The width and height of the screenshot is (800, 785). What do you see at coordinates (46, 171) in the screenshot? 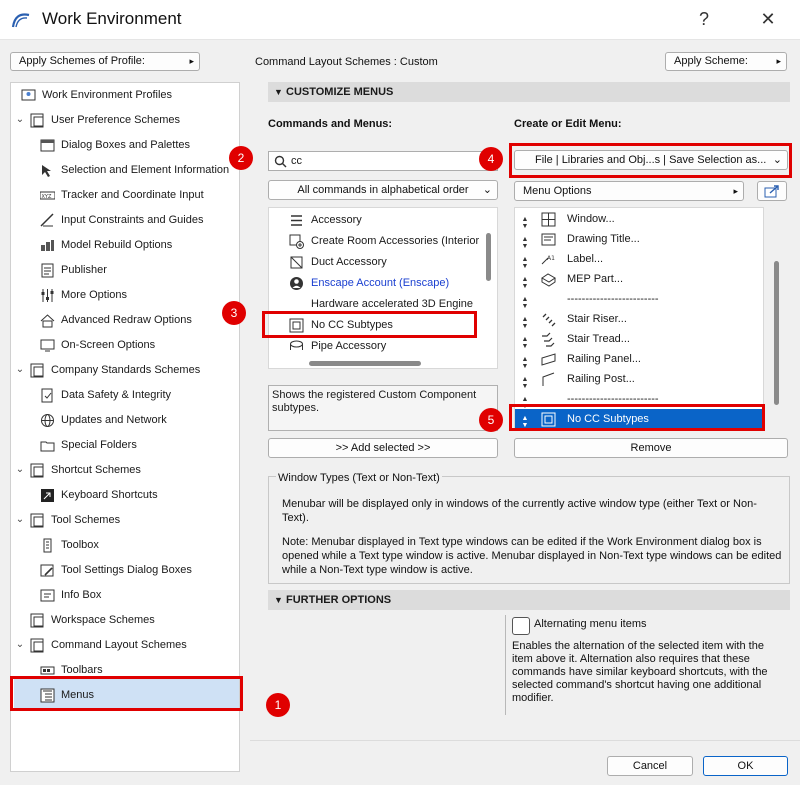
I see `selection-icon` at bounding box center [46, 171].